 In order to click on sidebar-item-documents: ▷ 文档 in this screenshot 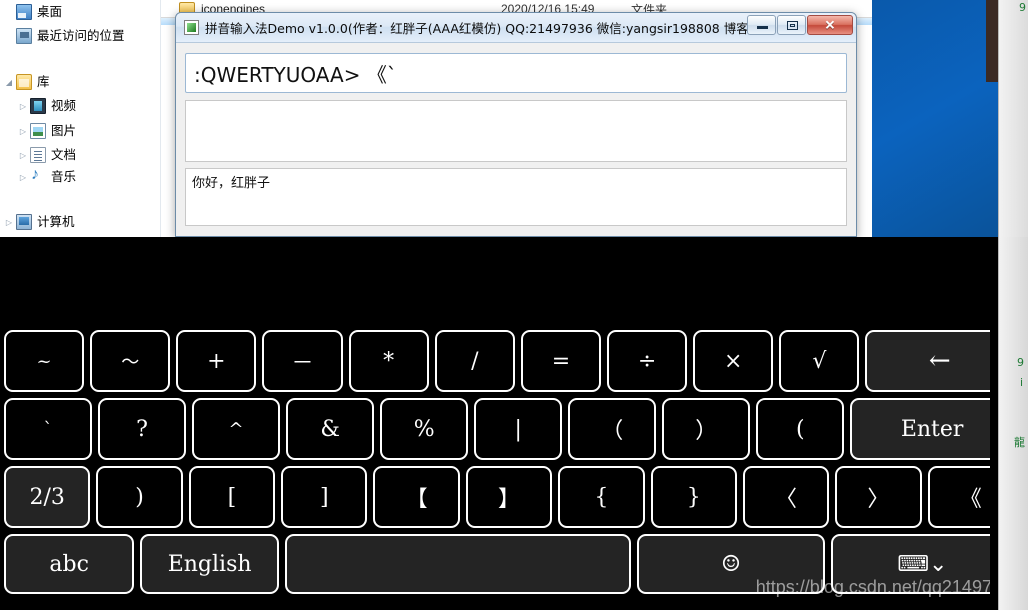, I will do `click(46, 155)`.